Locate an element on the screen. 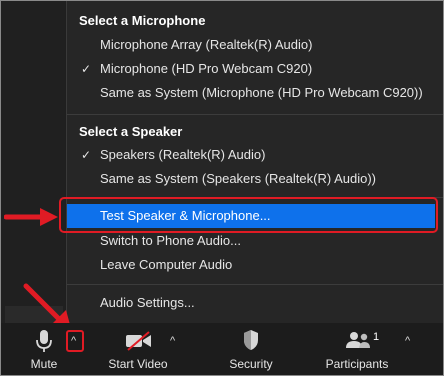 This screenshot has height=376, width=444. mute-label: Mute is located at coordinates (44, 364).